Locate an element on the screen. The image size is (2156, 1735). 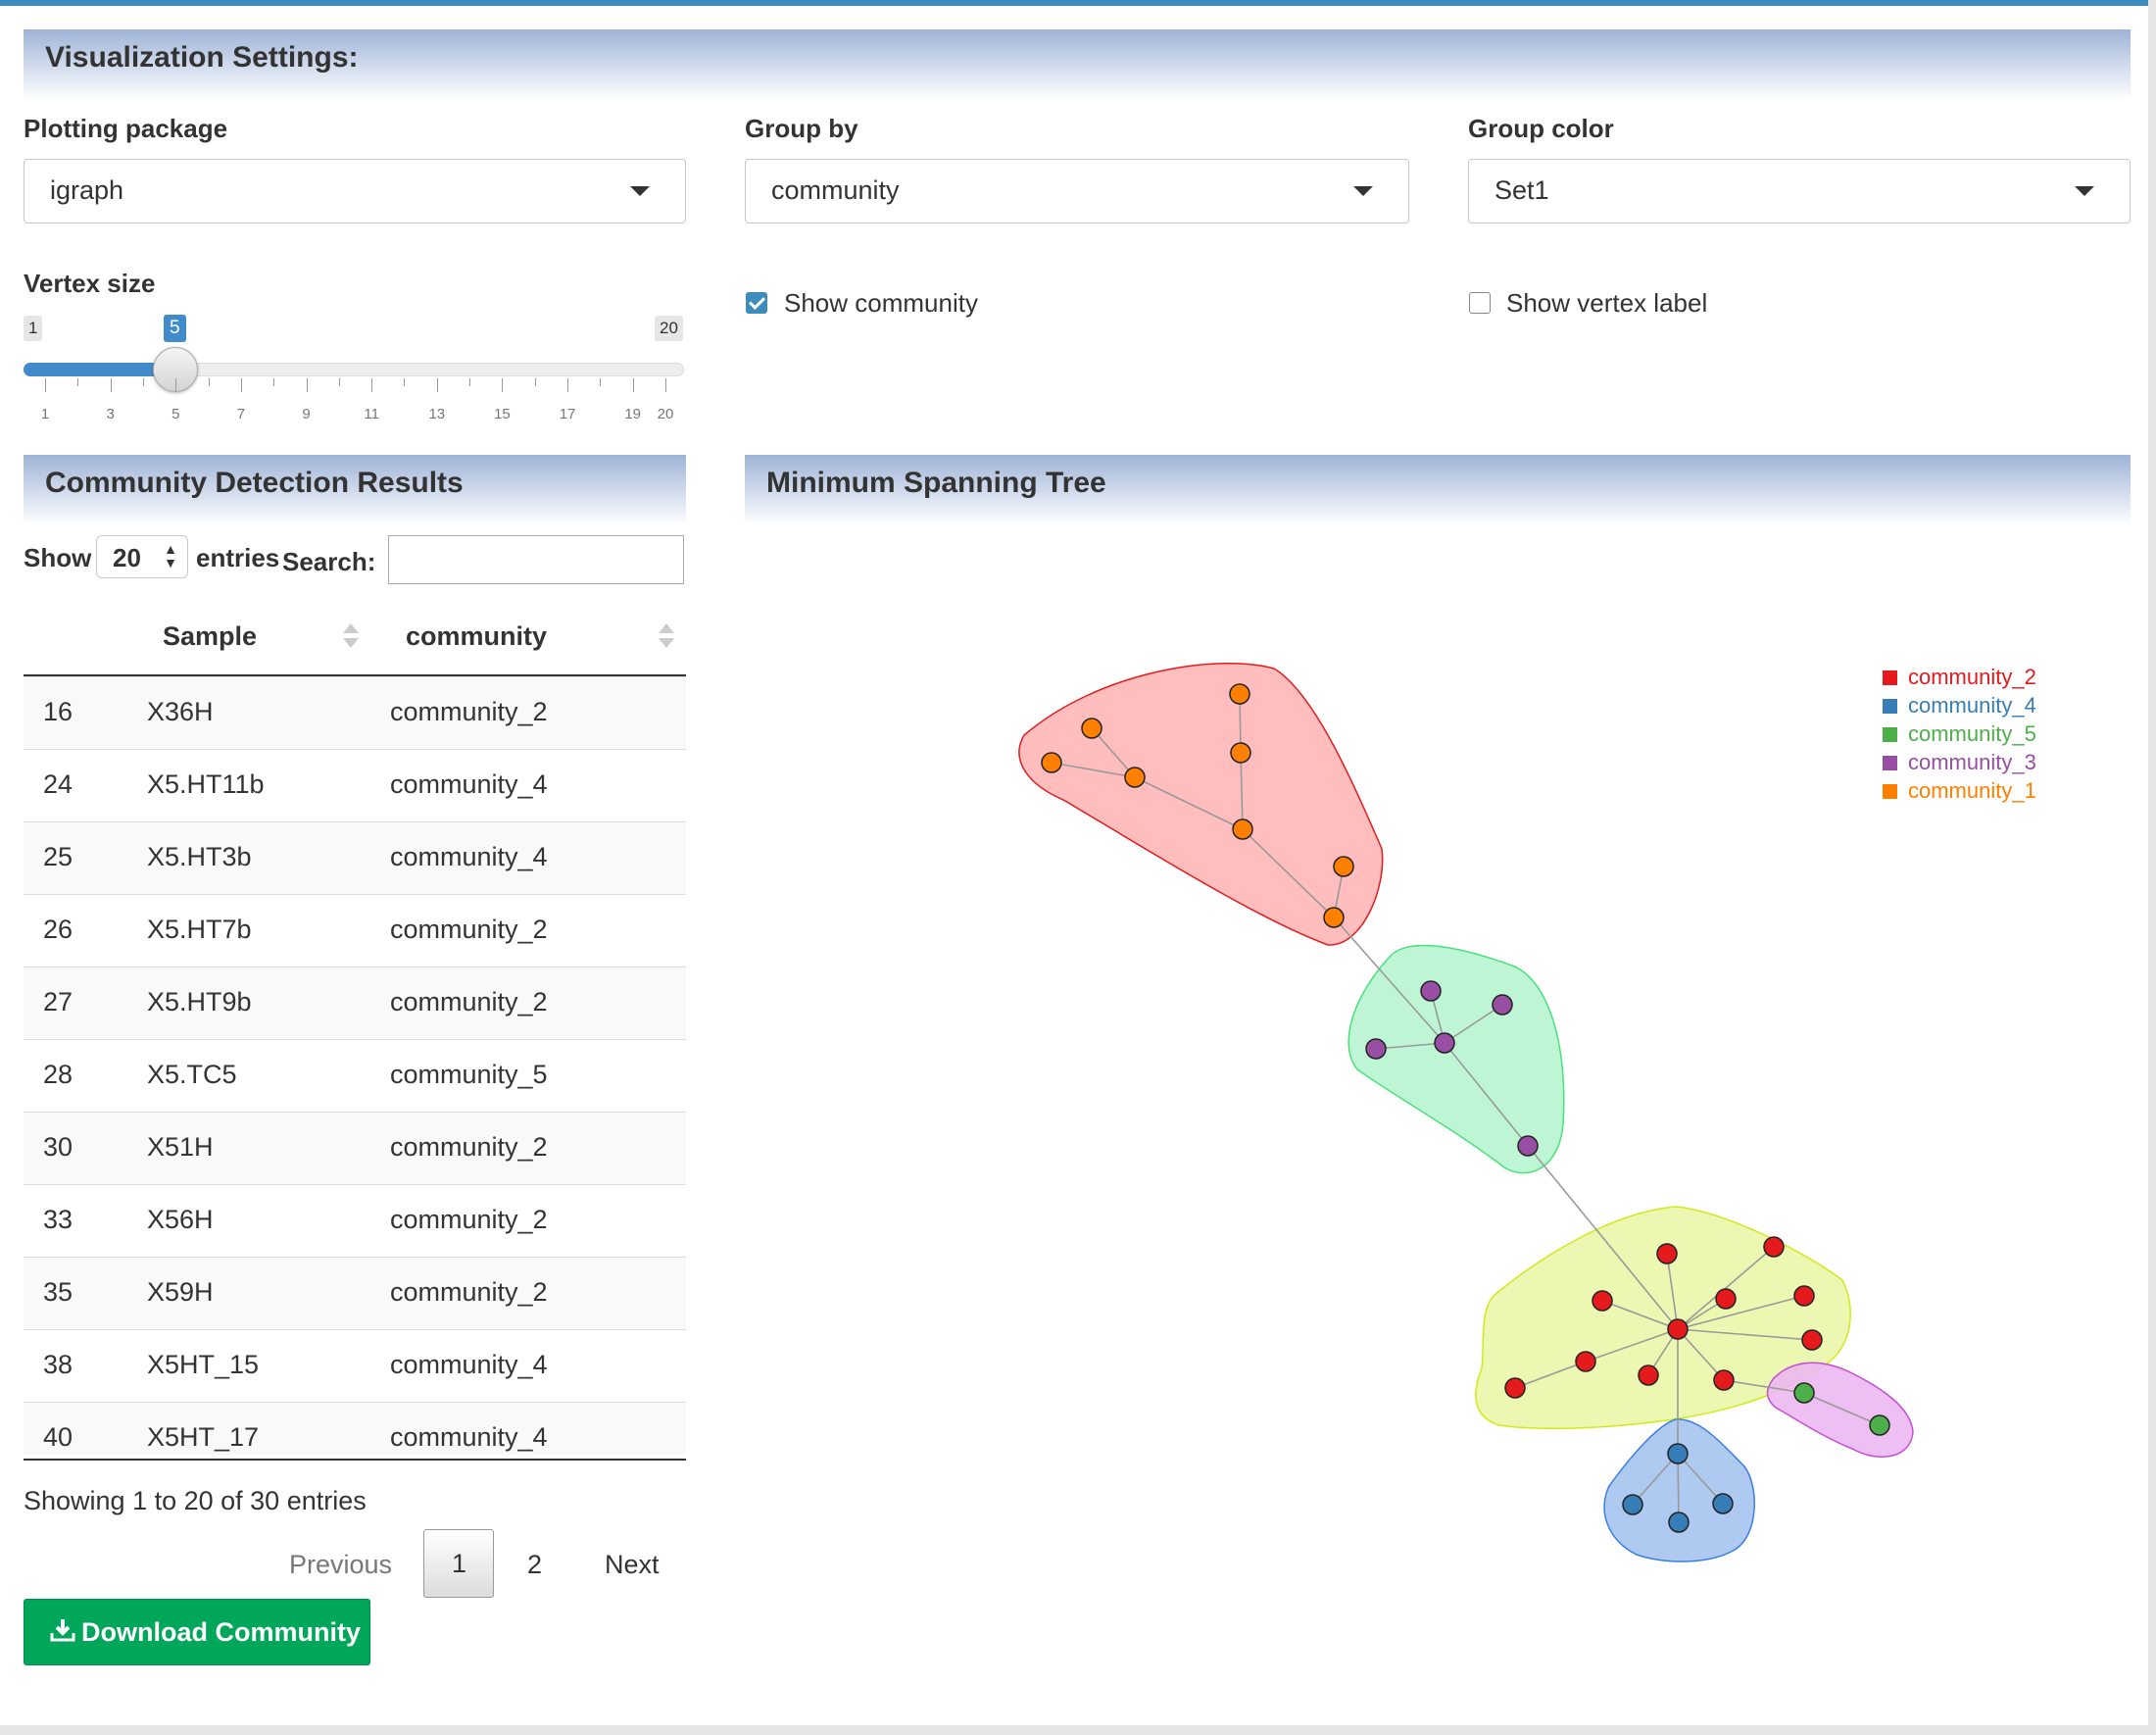
entries-label: entries is located at coordinates (238, 557).